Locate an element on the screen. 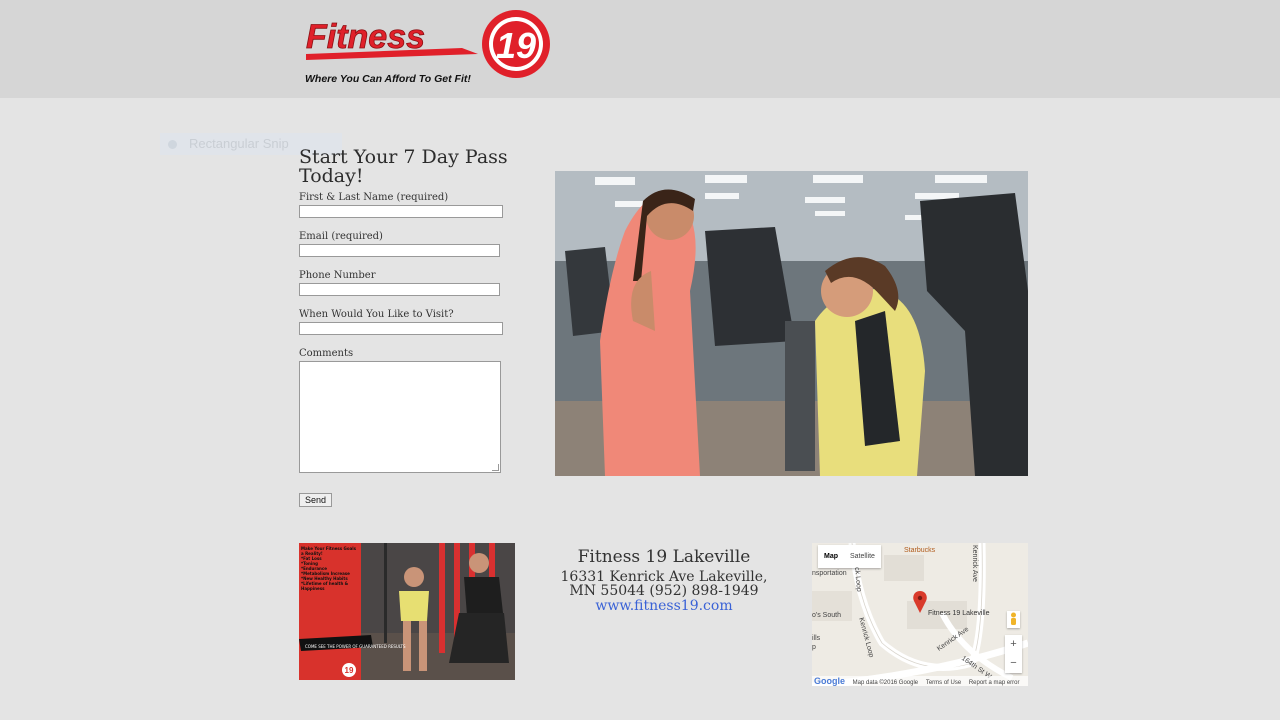 The image size is (1280, 720). email-input is located at coordinates (399, 250).